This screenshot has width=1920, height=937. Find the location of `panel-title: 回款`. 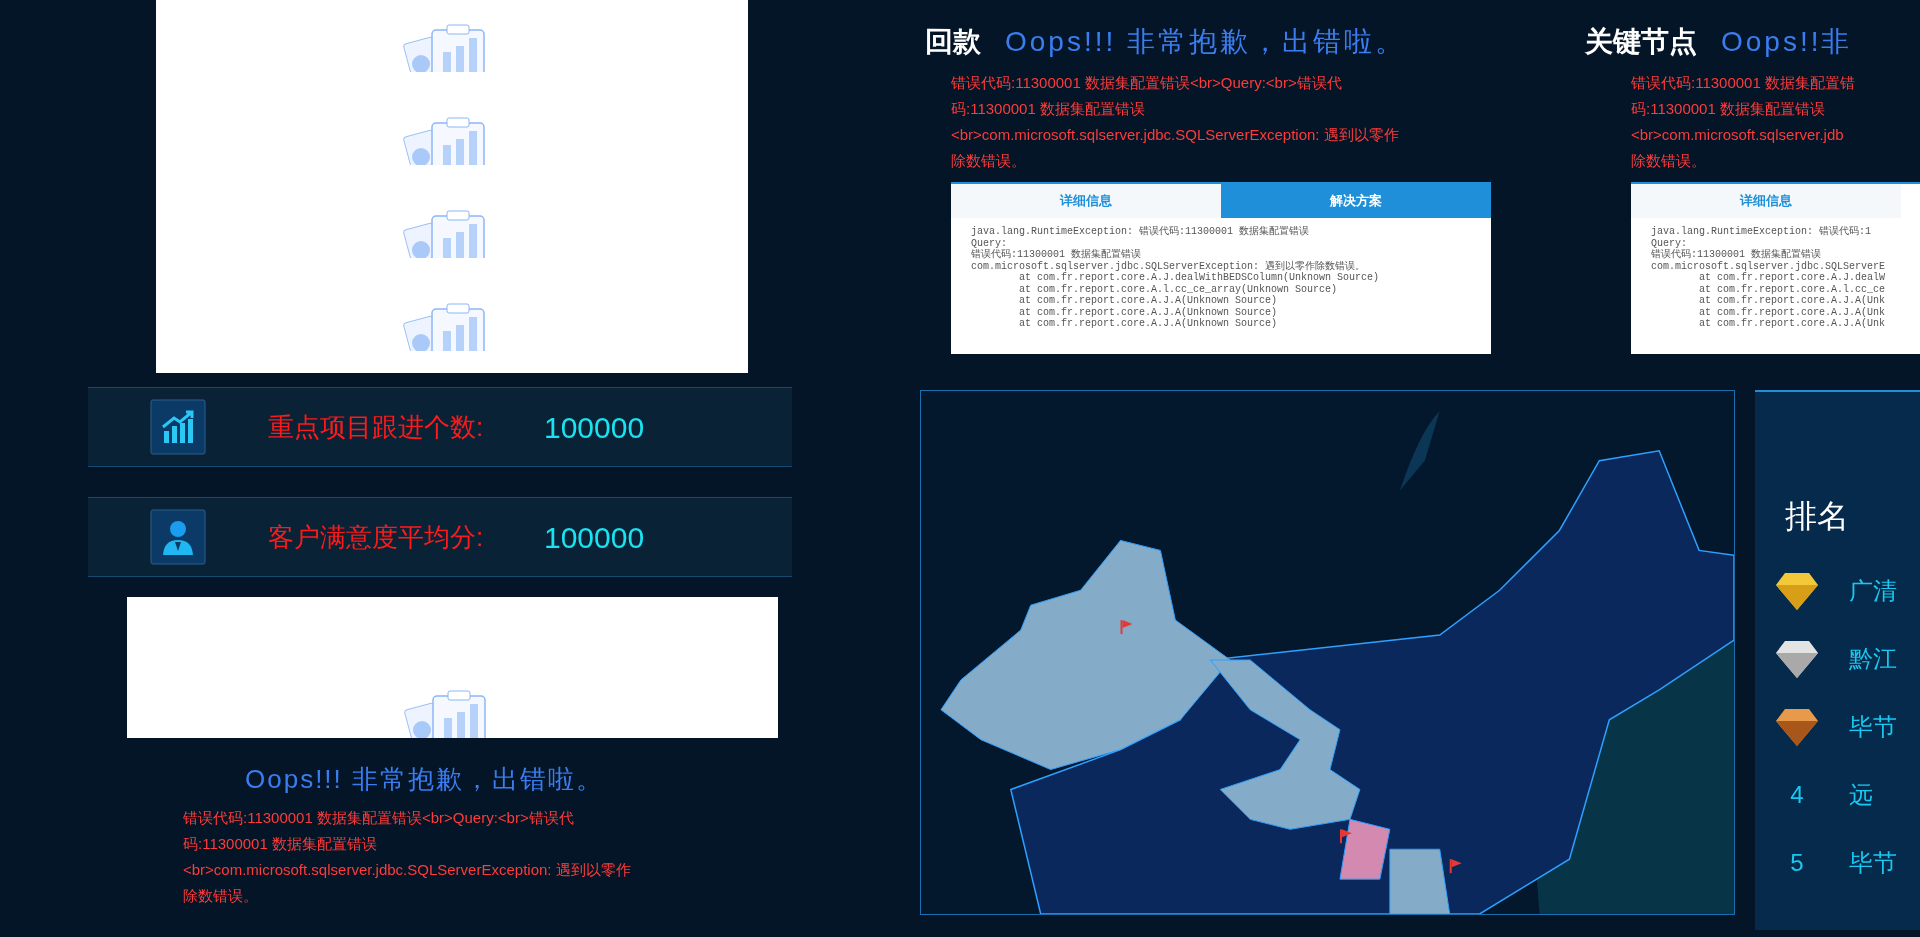

panel-title: 回款 is located at coordinates (953, 42).